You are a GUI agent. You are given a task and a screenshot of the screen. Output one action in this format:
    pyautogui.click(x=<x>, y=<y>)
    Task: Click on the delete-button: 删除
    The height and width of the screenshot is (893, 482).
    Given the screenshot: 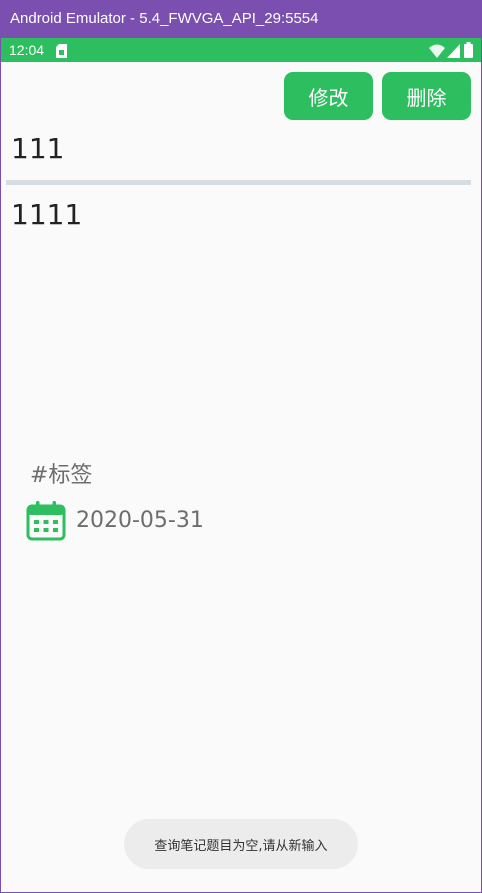 What is the action you would take?
    pyautogui.click(x=426, y=96)
    